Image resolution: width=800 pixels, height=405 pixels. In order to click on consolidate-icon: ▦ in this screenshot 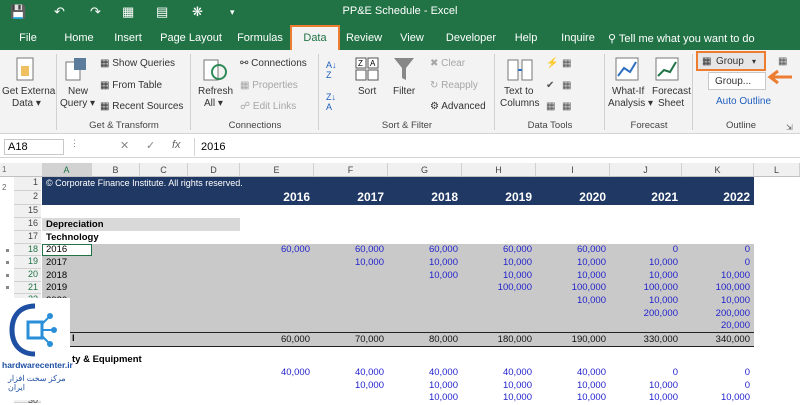, I will do `click(566, 86)`.